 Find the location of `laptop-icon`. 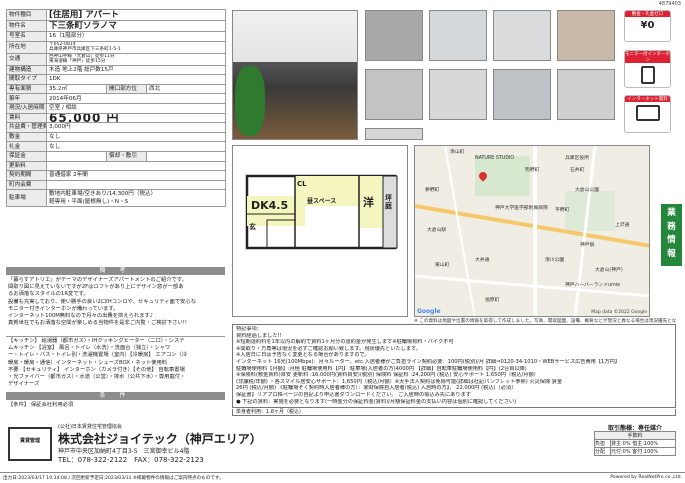

laptop-icon is located at coordinates (647, 113).